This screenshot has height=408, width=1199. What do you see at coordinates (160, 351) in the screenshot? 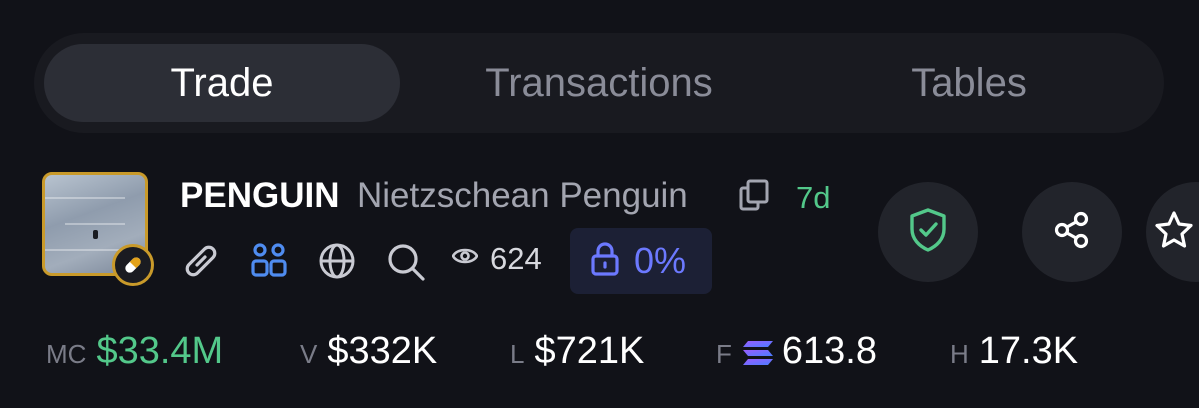
I see `stat-value: $33.4M` at bounding box center [160, 351].